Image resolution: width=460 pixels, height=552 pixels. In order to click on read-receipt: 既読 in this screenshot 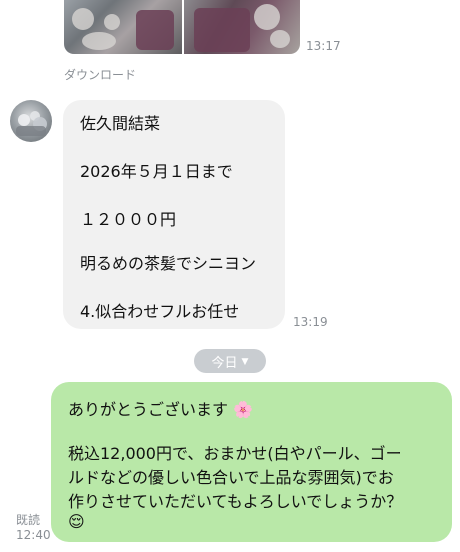, I will do `click(28, 520)`.